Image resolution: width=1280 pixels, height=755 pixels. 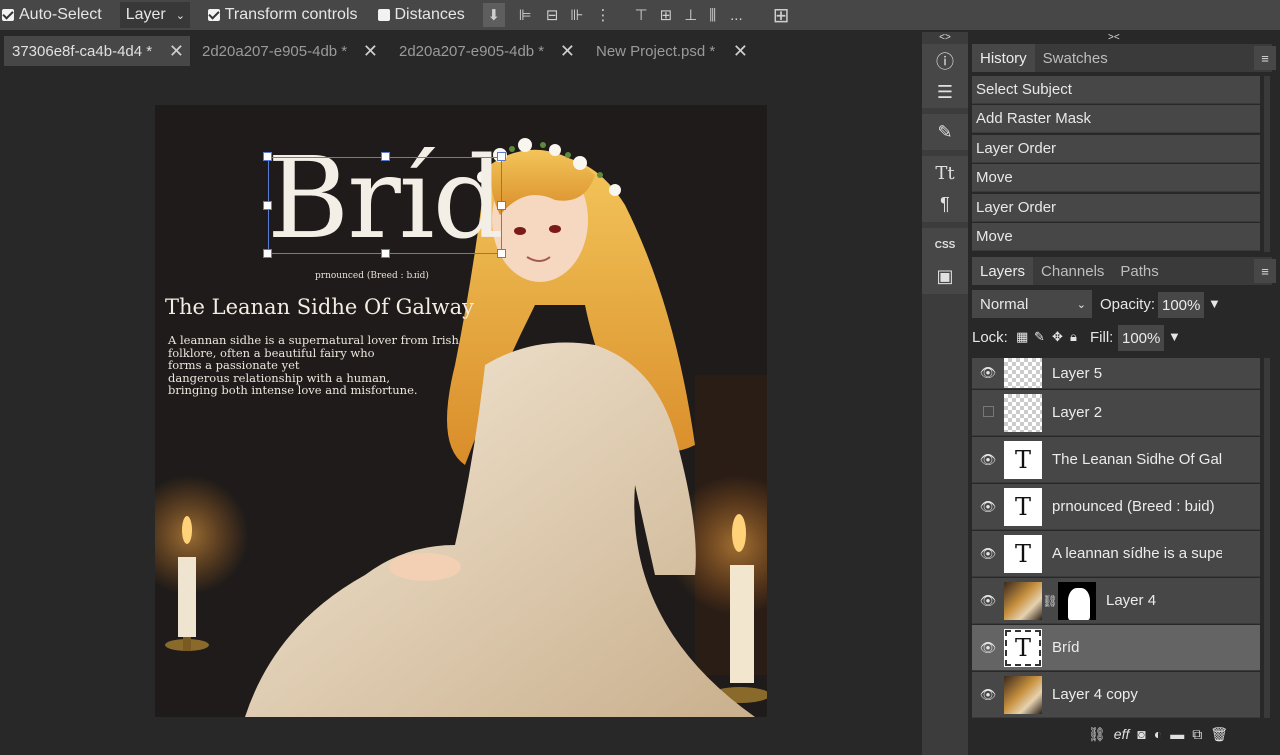 What do you see at coordinates (1141, 734) in the screenshot?
I see `add-mask-icon: ◙` at bounding box center [1141, 734].